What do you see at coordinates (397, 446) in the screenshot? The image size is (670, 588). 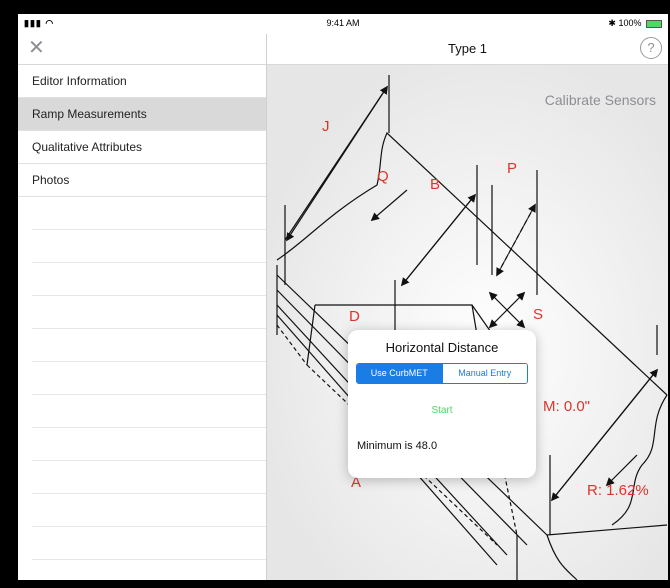 I see `minimum-text: Minimum is 48.0` at bounding box center [397, 446].